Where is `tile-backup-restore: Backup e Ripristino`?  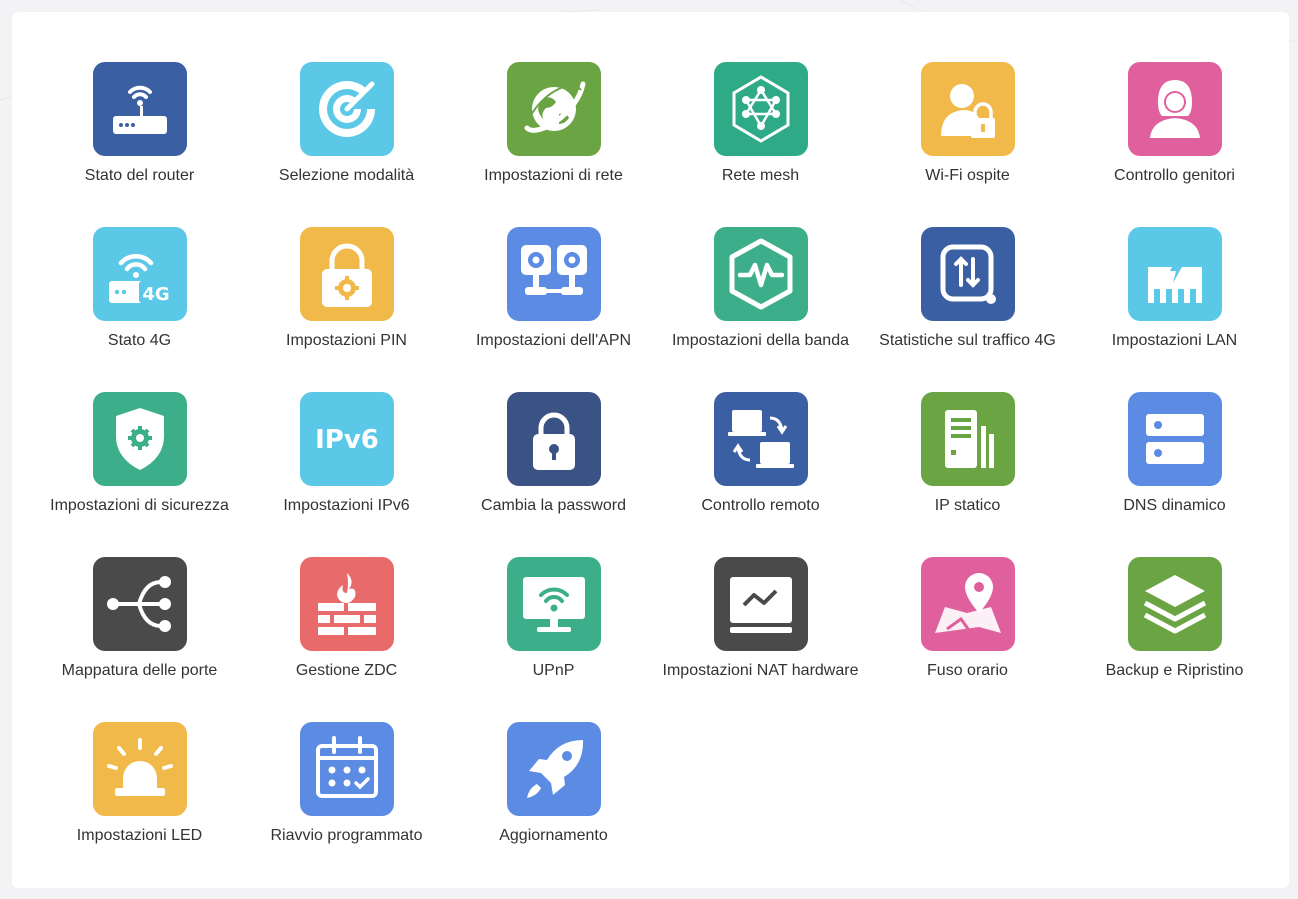
tile-backup-restore: Backup e Ripristino is located at coordinates (1174, 639).